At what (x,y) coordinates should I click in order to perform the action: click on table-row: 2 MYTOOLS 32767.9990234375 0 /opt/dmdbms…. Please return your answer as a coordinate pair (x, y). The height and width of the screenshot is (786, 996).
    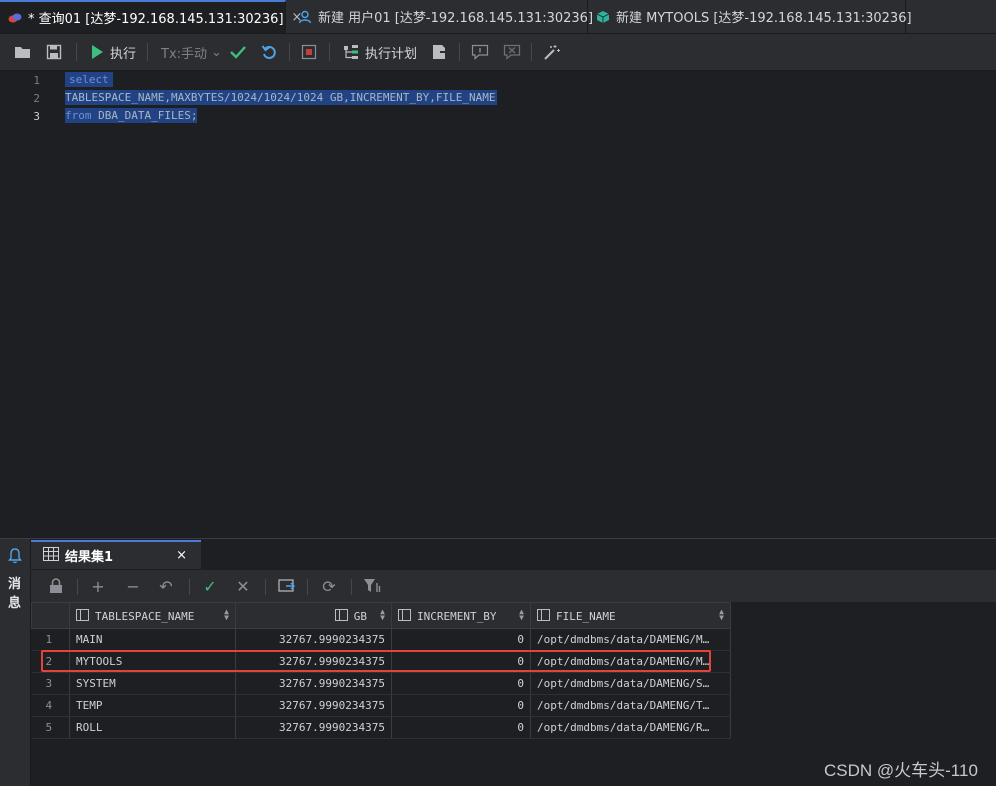
    Looking at the image, I should click on (381, 661).